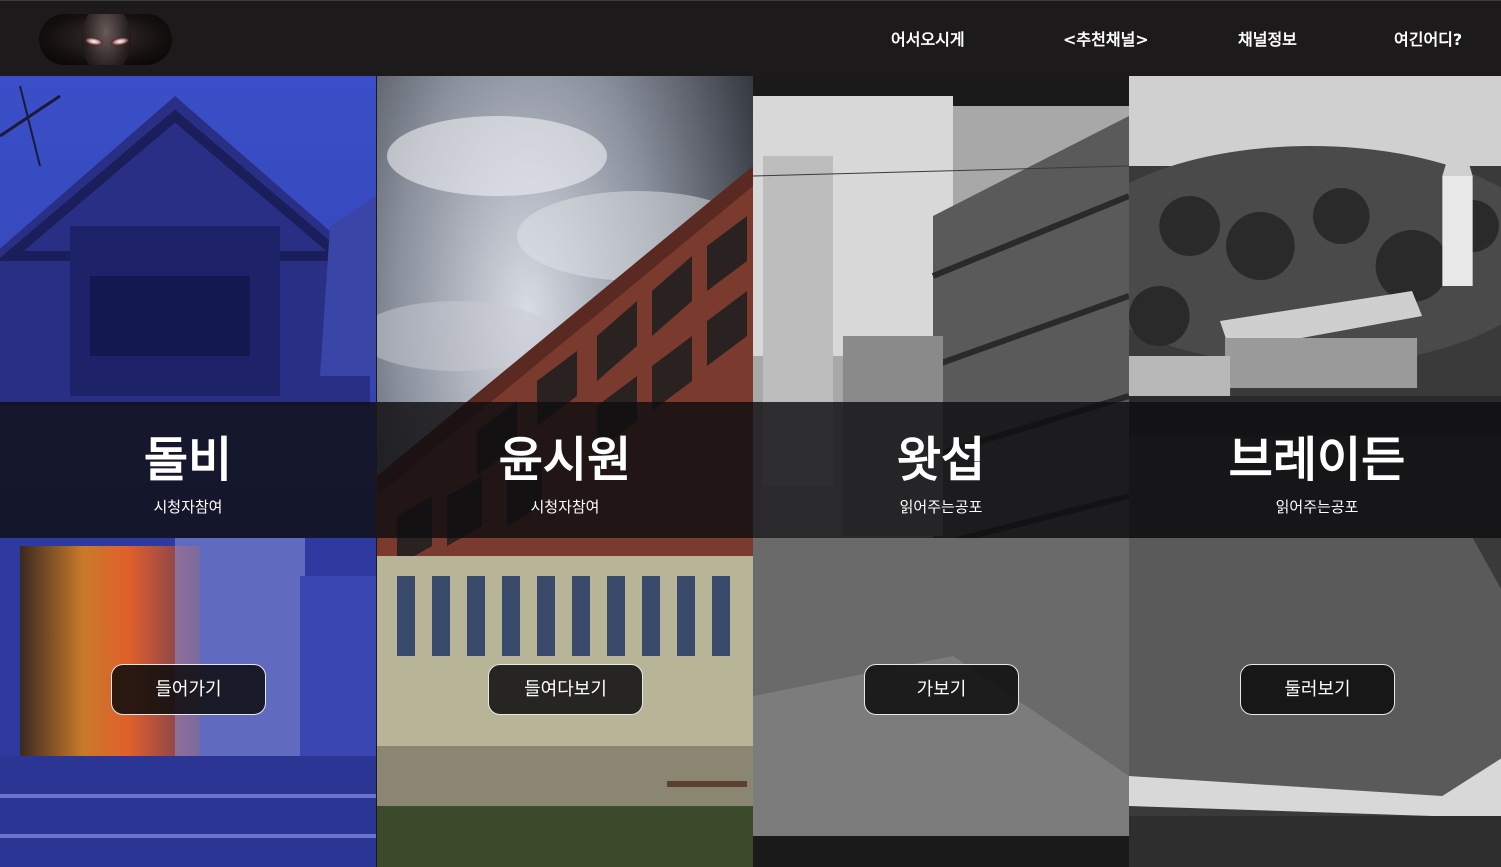  What do you see at coordinates (565, 689) in the screenshot?
I see `look-inside-button: 들여다보기` at bounding box center [565, 689].